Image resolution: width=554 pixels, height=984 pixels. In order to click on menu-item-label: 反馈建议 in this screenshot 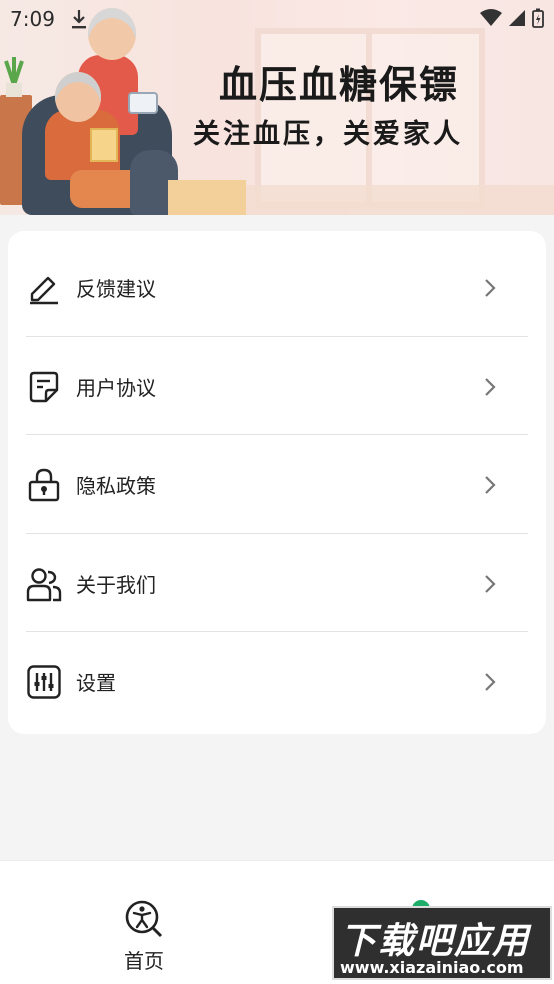, I will do `click(116, 289)`.